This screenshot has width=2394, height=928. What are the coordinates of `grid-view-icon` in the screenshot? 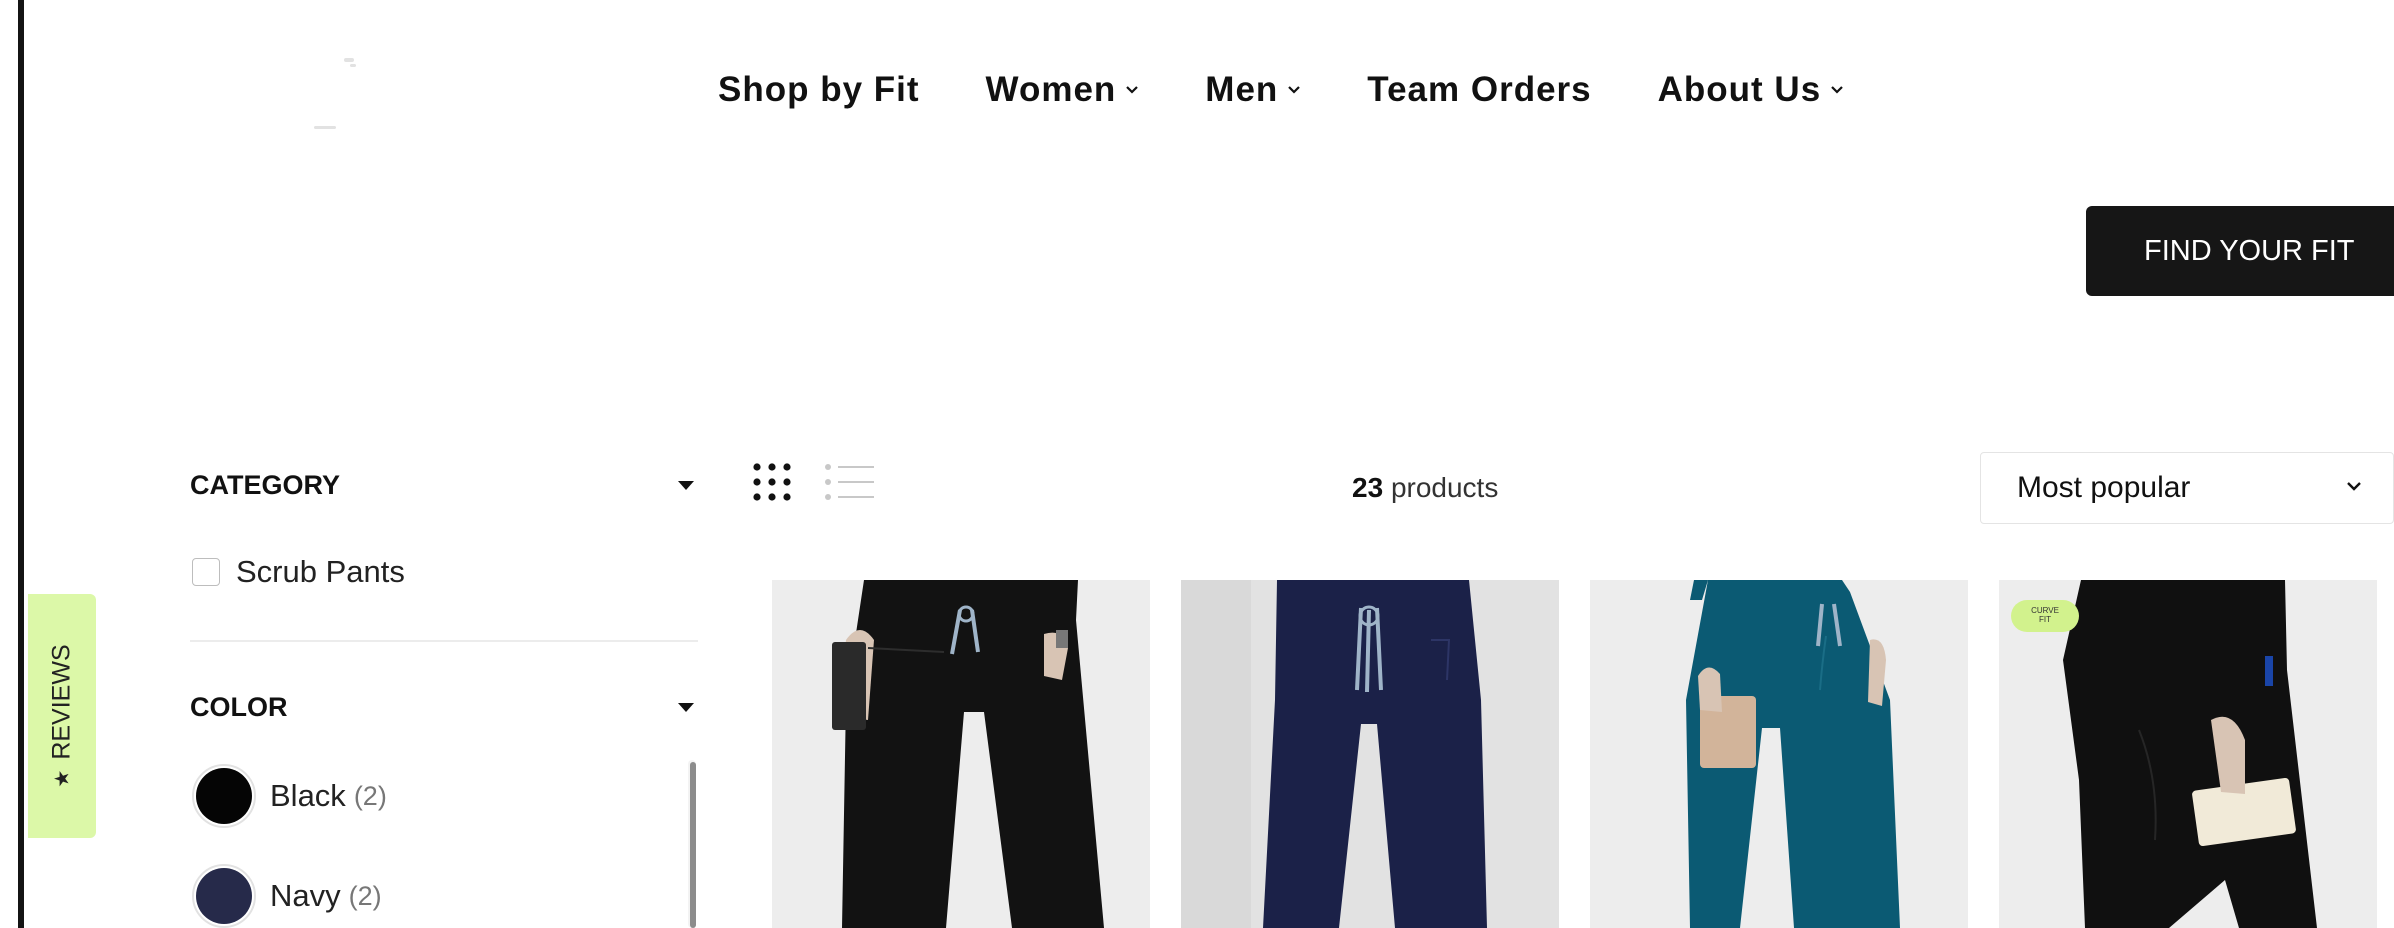 It's located at (774, 486).